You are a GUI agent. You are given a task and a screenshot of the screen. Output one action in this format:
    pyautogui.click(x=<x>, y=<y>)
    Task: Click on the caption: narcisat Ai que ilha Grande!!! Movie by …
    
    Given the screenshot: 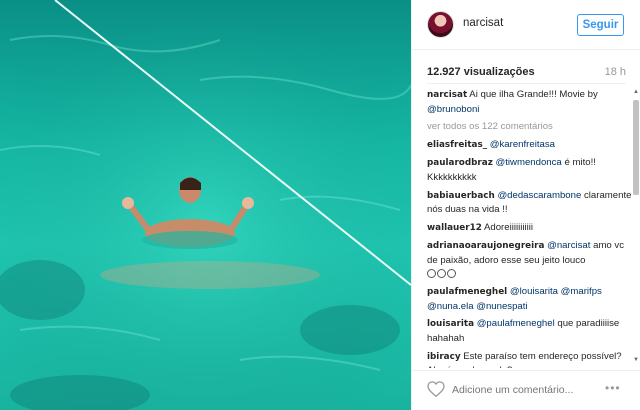 What is the action you would take?
    pyautogui.click(x=529, y=102)
    